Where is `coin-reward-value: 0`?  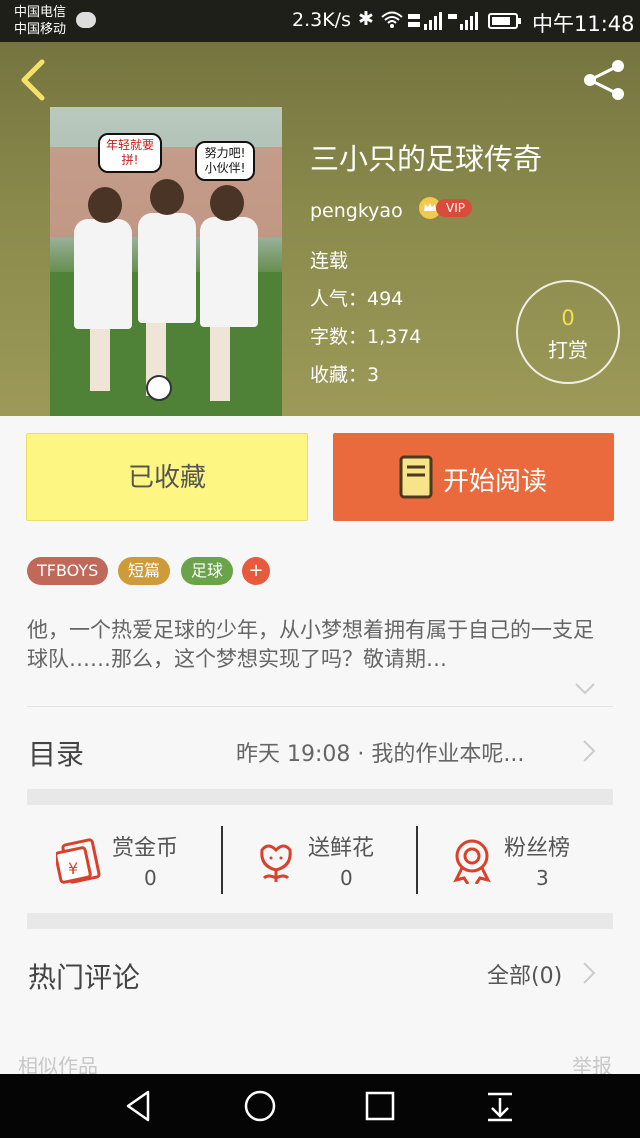
coin-reward-value: 0 is located at coordinates (150, 878).